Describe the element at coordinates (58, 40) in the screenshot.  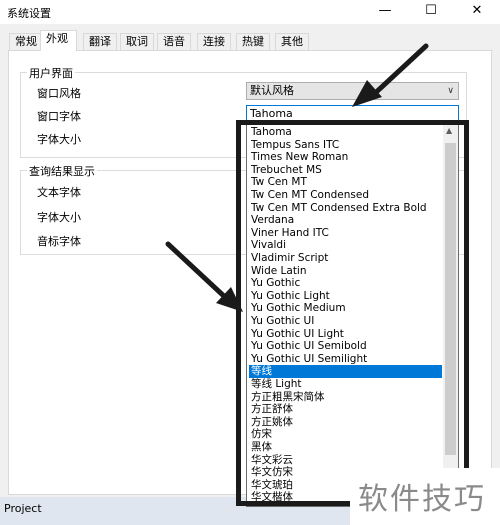
I see `tab-appearance: 外观` at that location.